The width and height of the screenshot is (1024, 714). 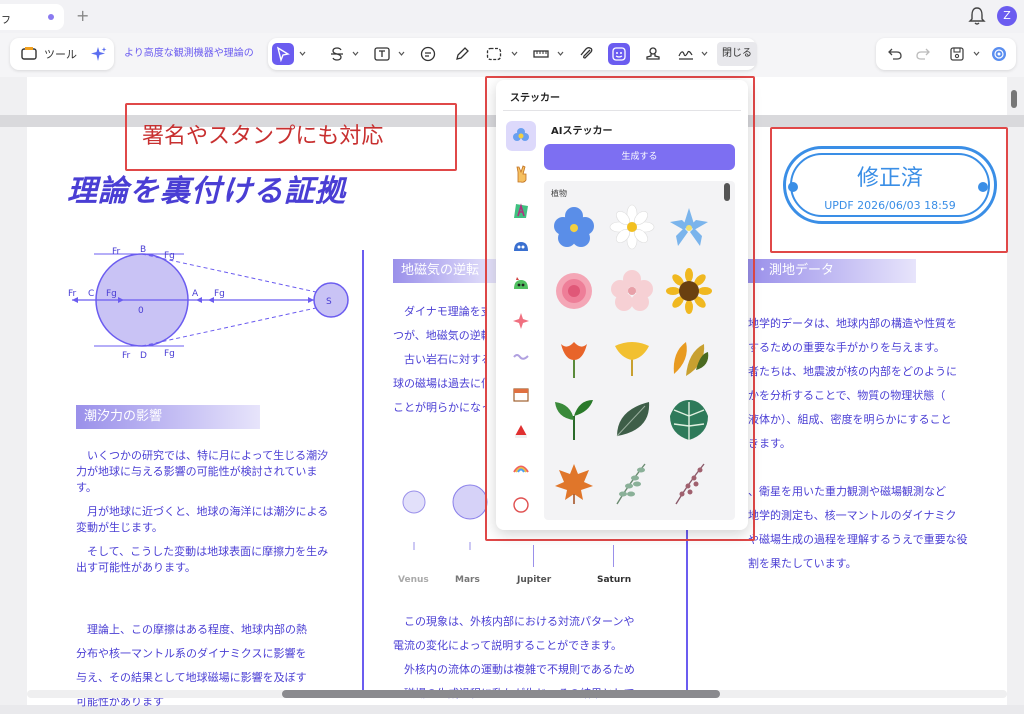 What do you see at coordinates (337, 54) in the screenshot?
I see `strikethrough-icon` at bounding box center [337, 54].